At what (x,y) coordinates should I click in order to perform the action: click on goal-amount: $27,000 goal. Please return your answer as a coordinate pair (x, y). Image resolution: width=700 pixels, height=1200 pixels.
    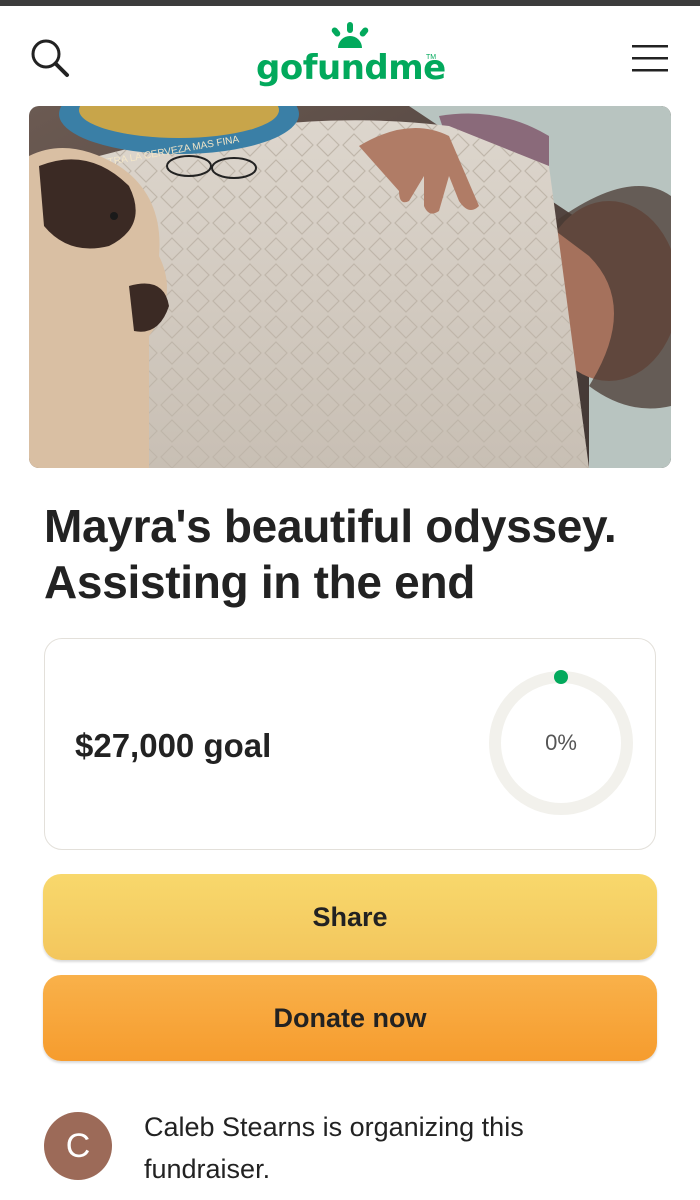
    Looking at the image, I should click on (173, 745).